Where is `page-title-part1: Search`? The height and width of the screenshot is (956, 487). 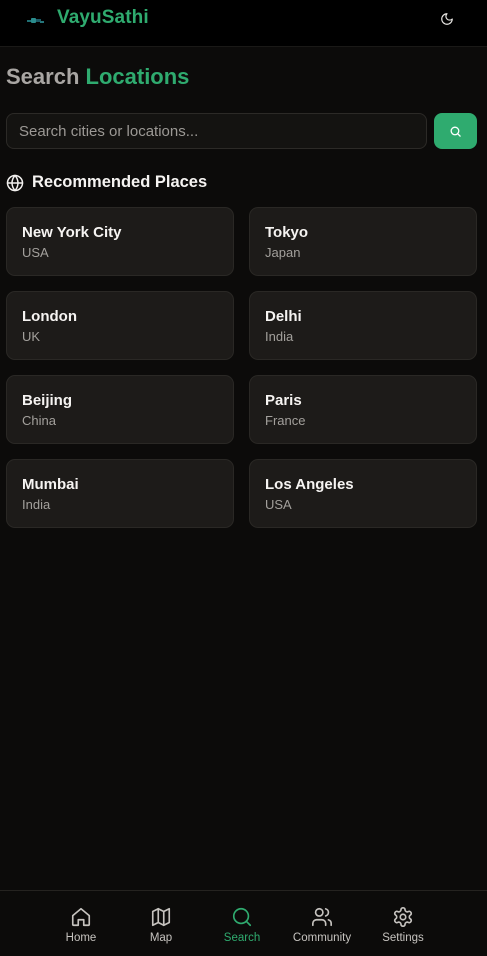 page-title-part1: Search is located at coordinates (43, 76).